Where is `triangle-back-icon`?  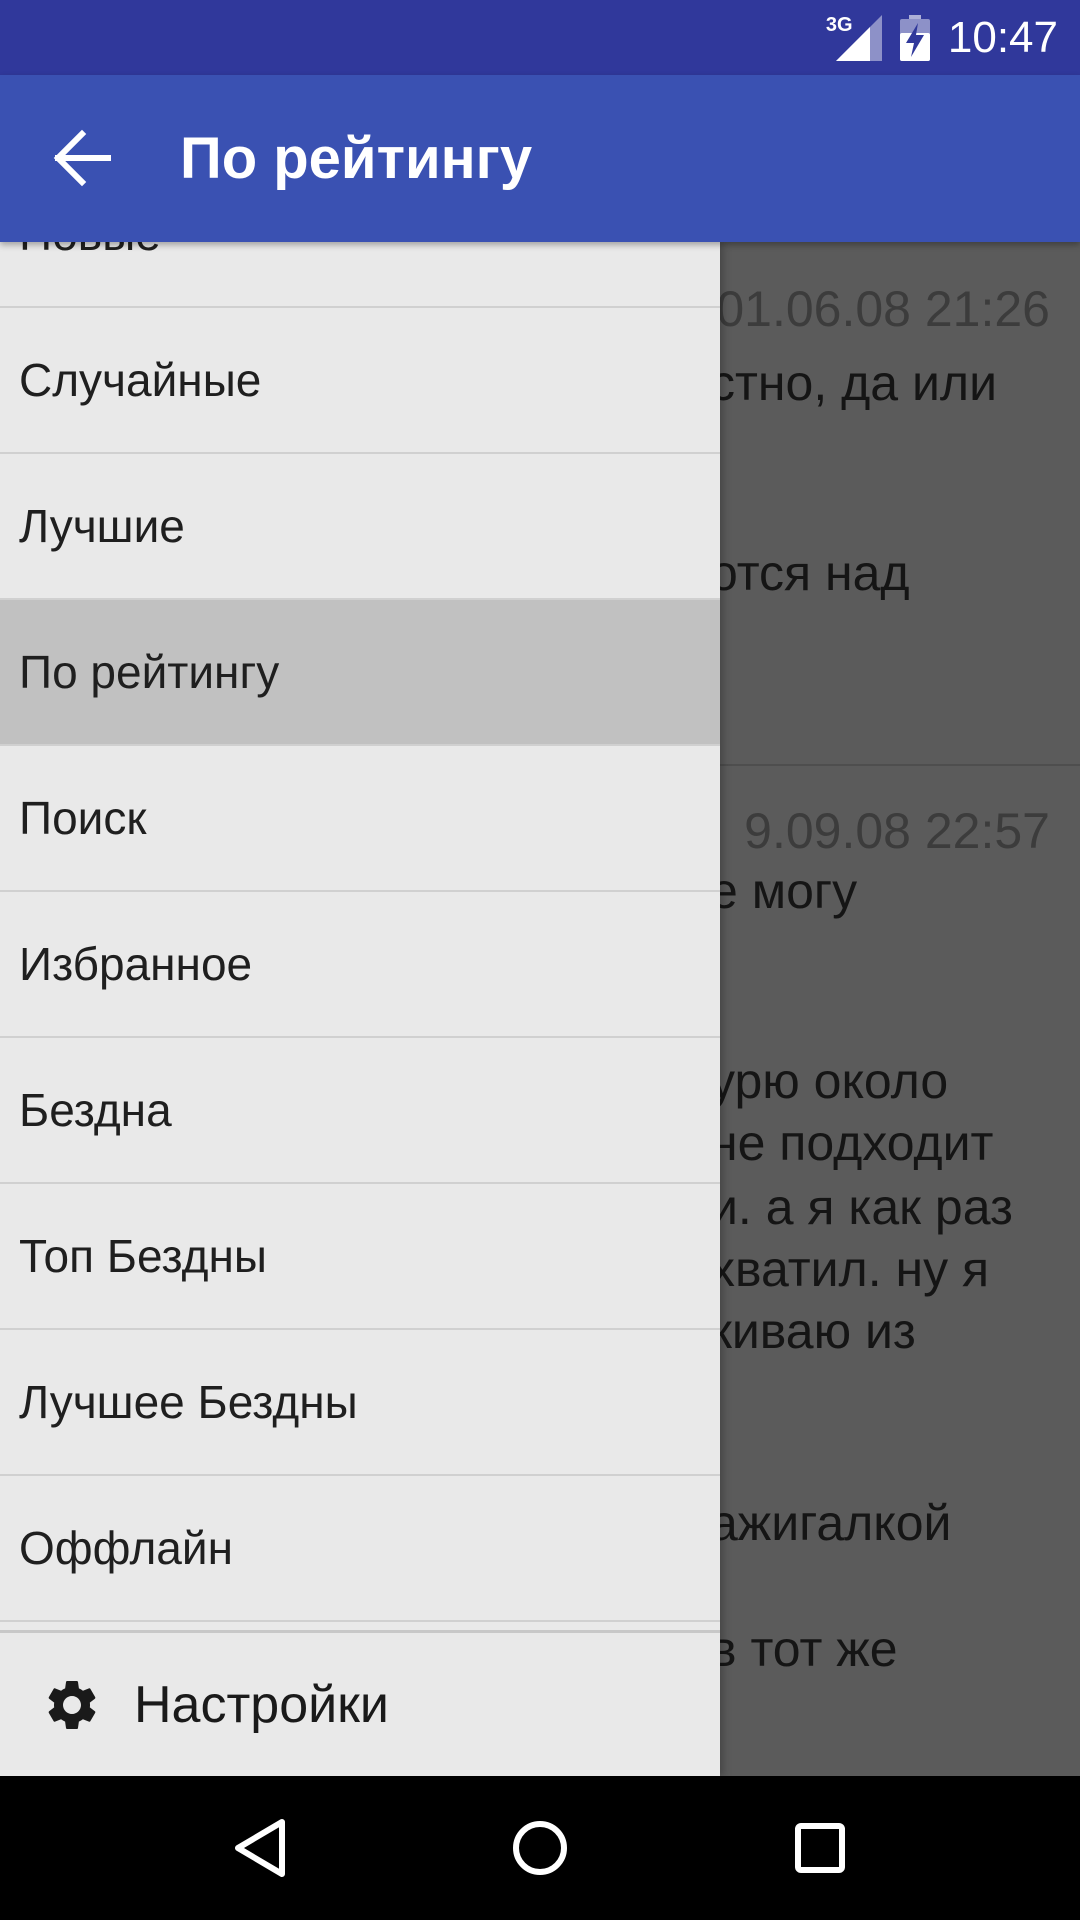 triangle-back-icon is located at coordinates (260, 1848).